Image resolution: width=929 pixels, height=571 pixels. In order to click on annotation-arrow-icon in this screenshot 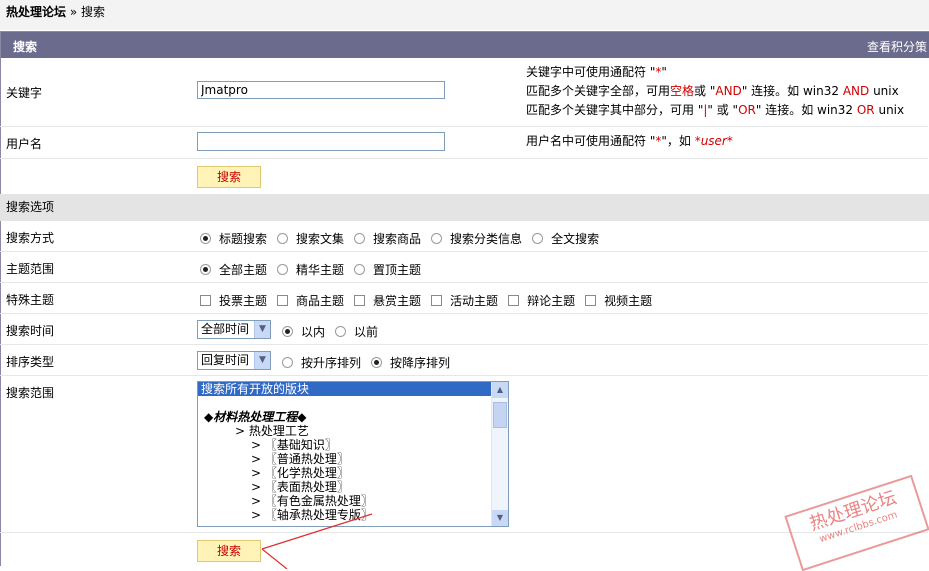, I will do `click(317, 541)`.